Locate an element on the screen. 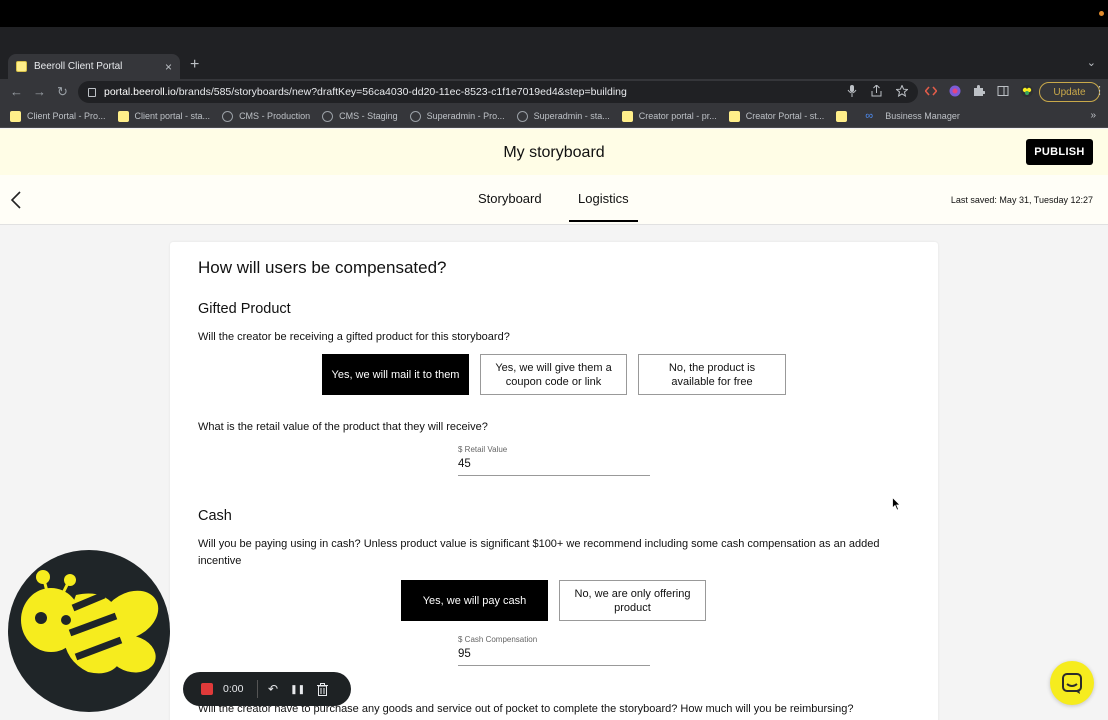 The height and width of the screenshot is (720, 1108). lock-icon is located at coordinates (92, 92).